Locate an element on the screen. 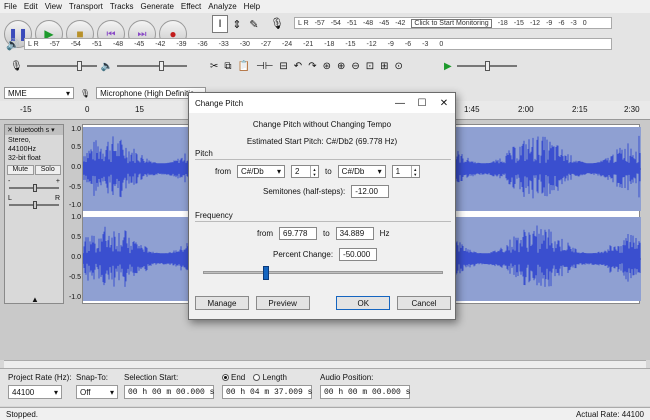  meter-tick: -33 is located at coordinates (223, 44).